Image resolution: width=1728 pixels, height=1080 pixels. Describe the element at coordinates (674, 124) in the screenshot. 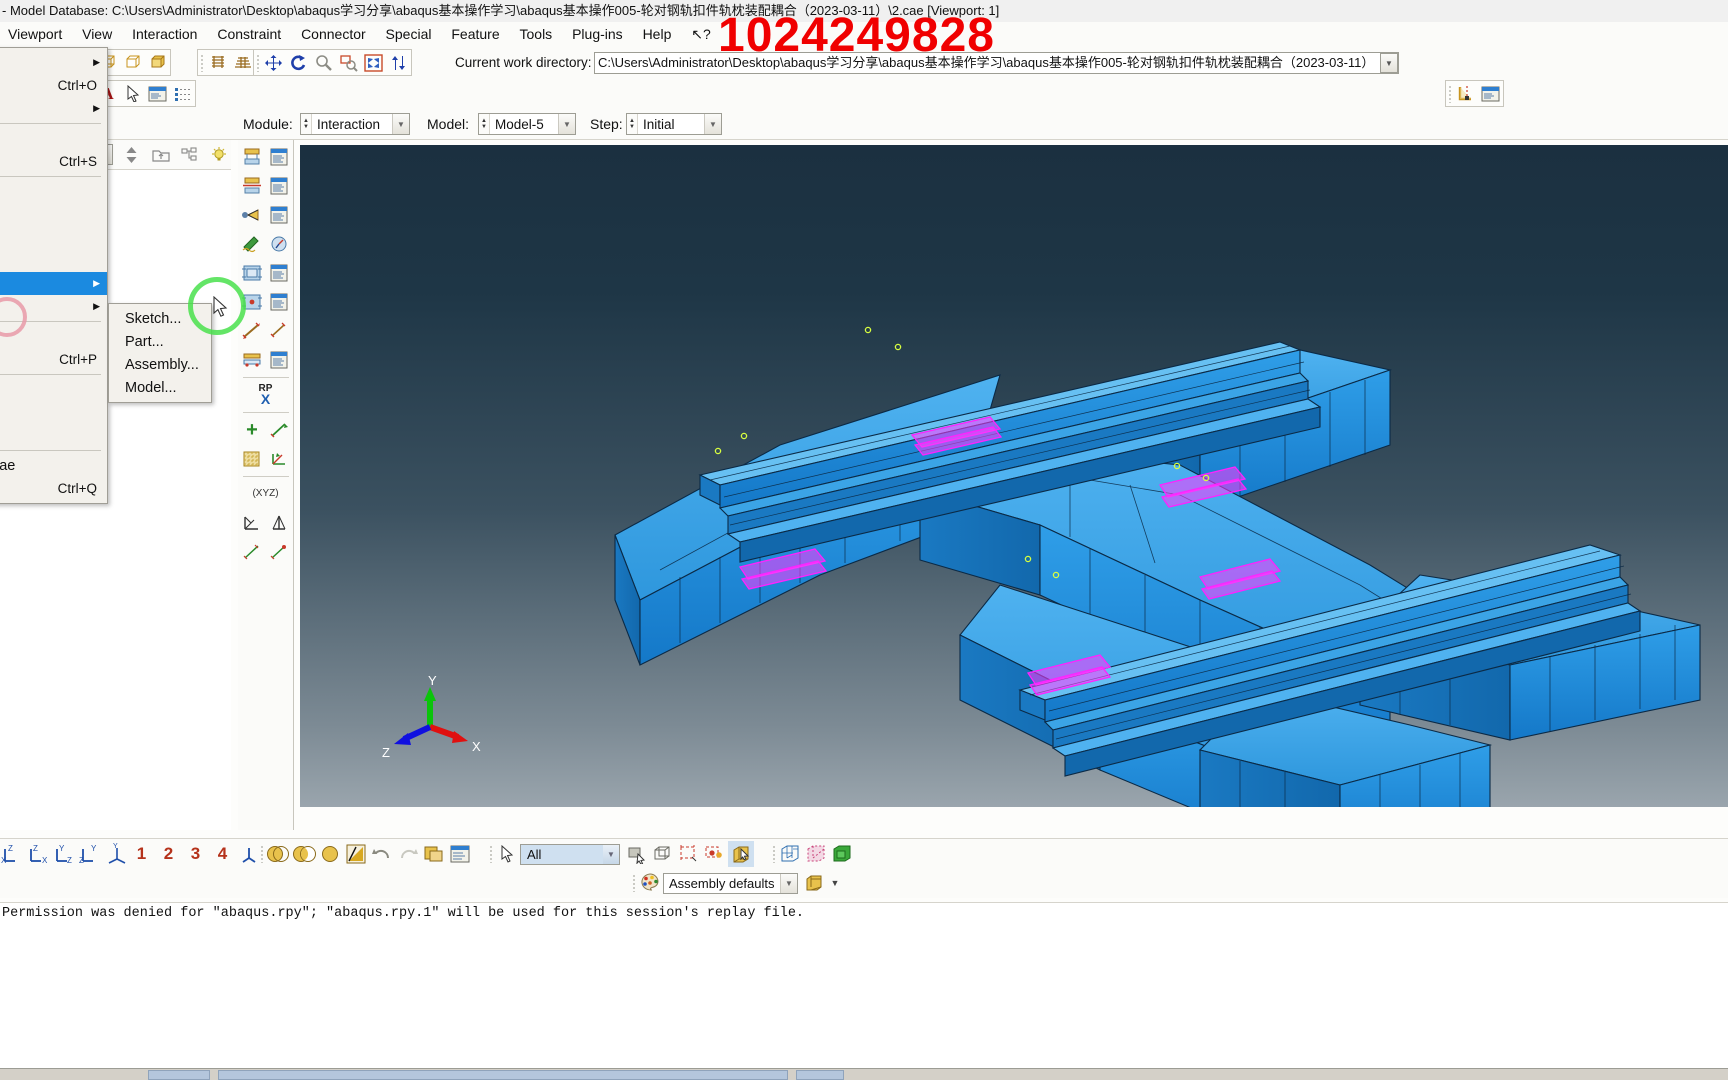

I see `step-combobox: ▲ ▼ Initial ▼` at that location.